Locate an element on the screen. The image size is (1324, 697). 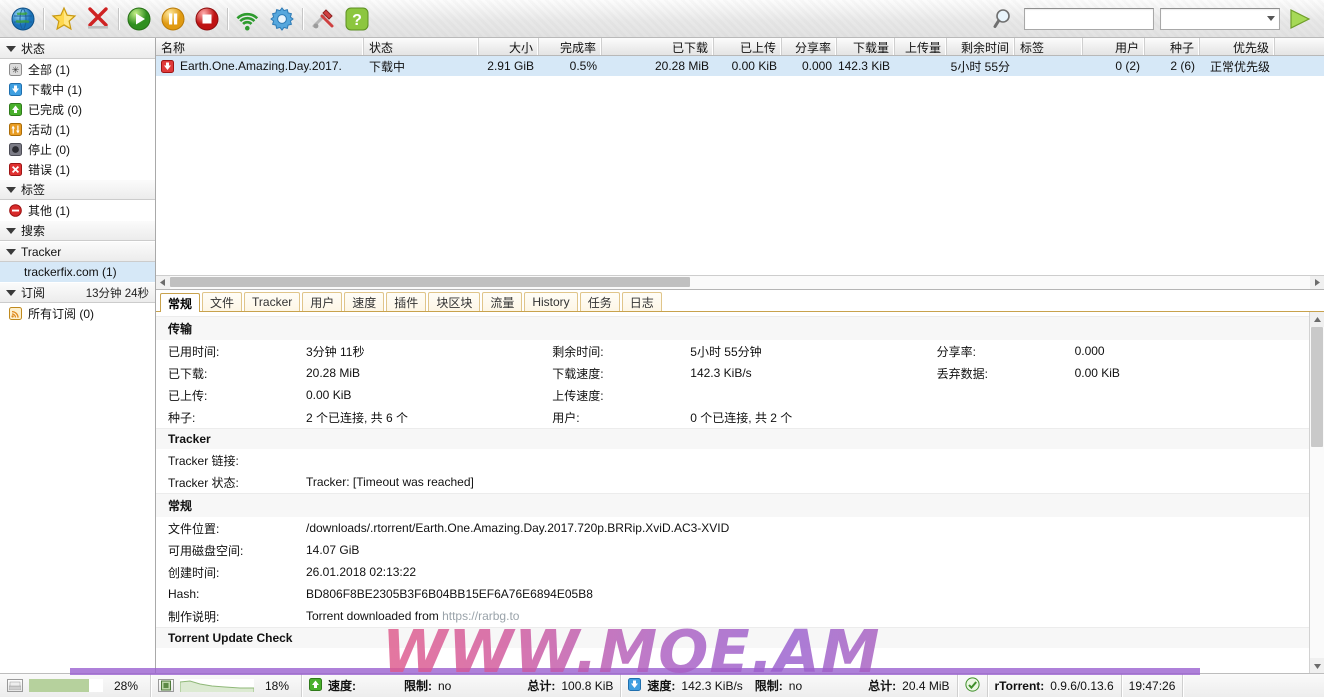
disk-gauge is located at coordinates (66, 685).